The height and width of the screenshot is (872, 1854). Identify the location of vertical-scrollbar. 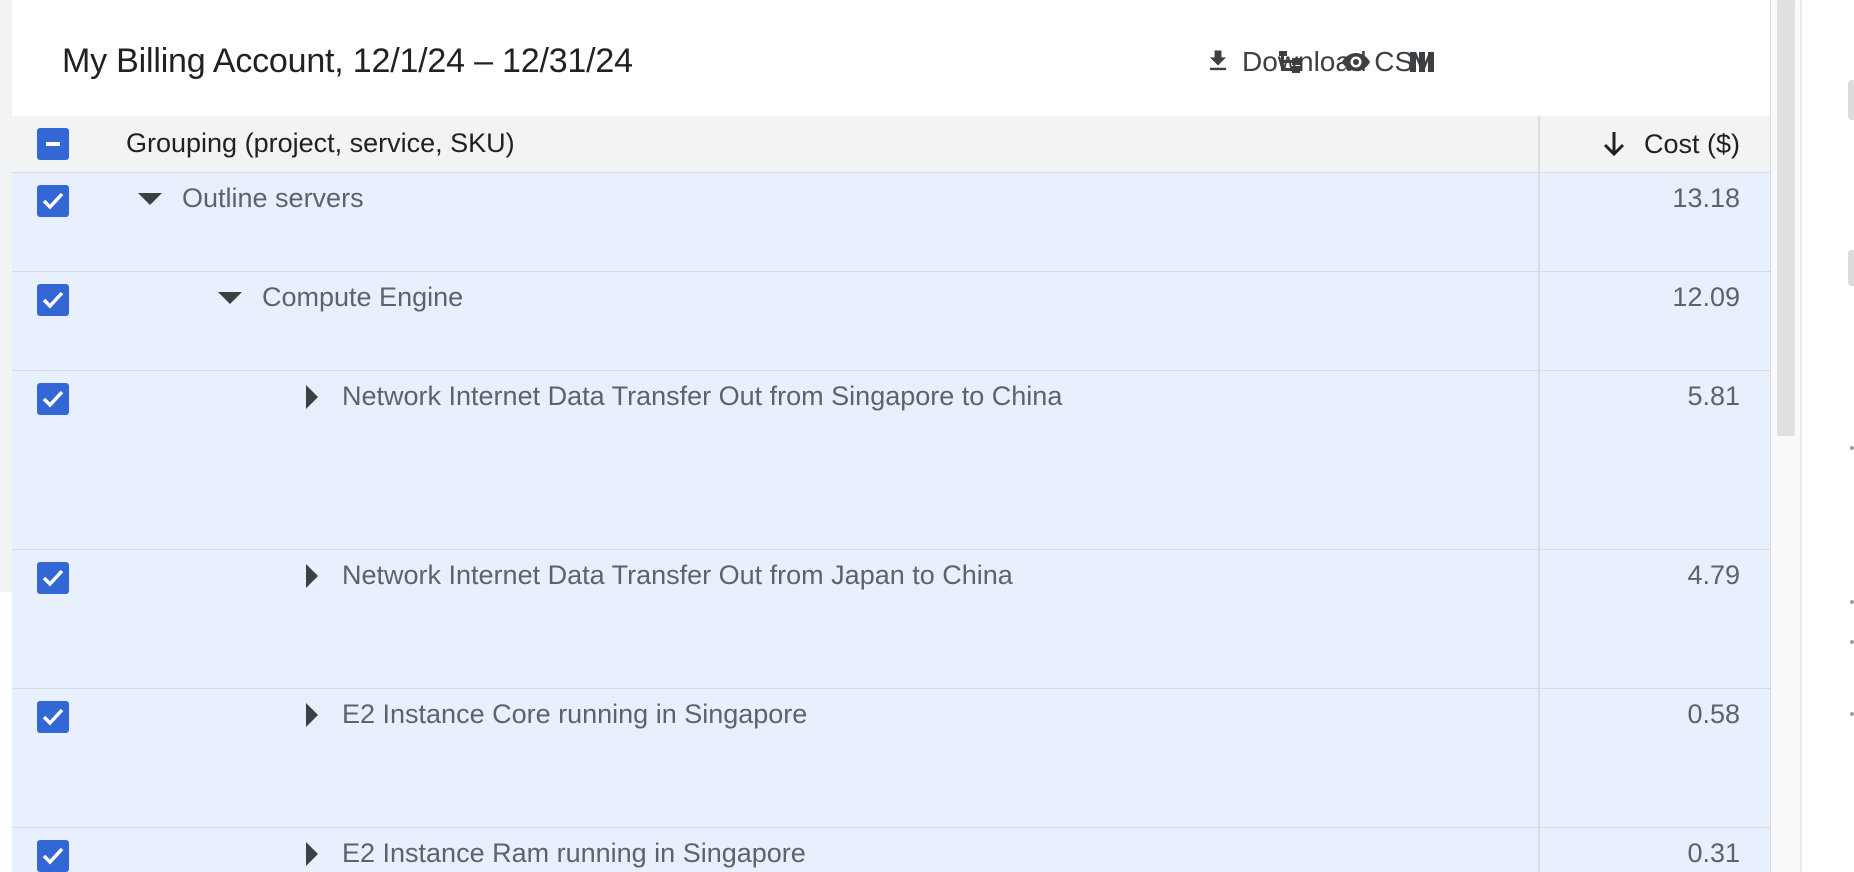
(1785, 436).